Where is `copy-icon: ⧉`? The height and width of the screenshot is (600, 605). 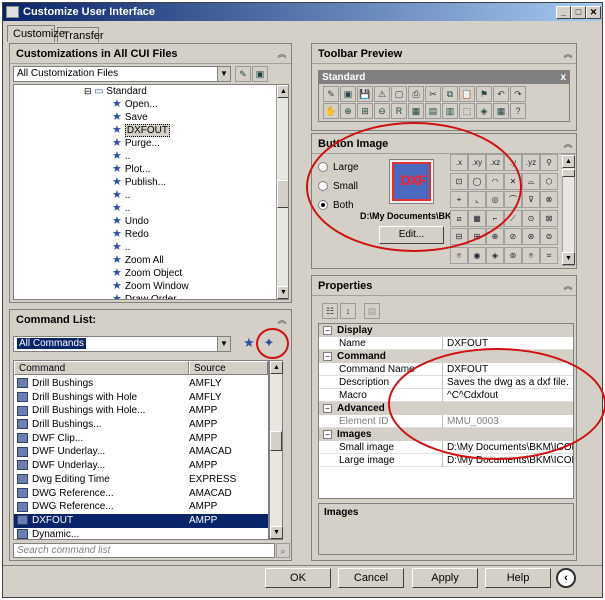 copy-icon: ⧉ is located at coordinates (450, 94).